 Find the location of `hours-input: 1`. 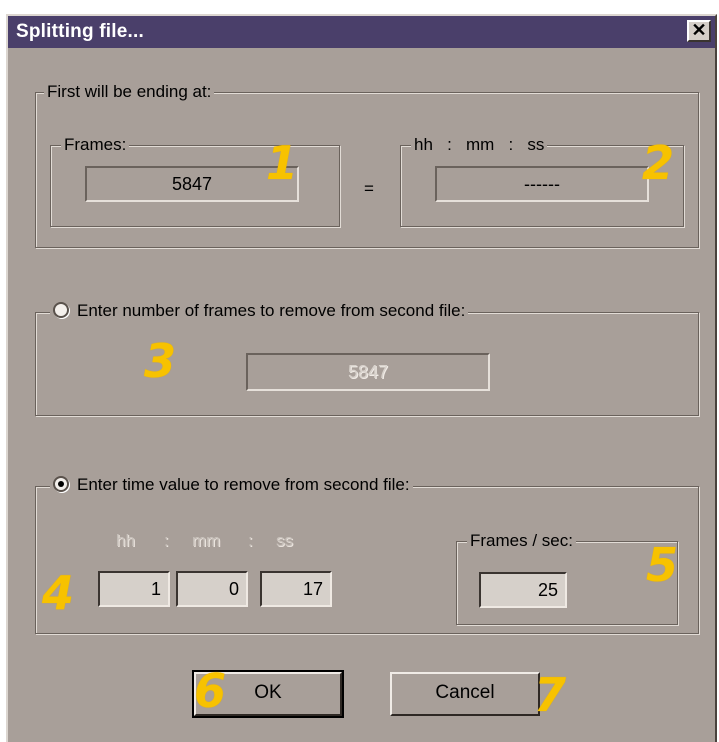

hours-input: 1 is located at coordinates (134, 589).